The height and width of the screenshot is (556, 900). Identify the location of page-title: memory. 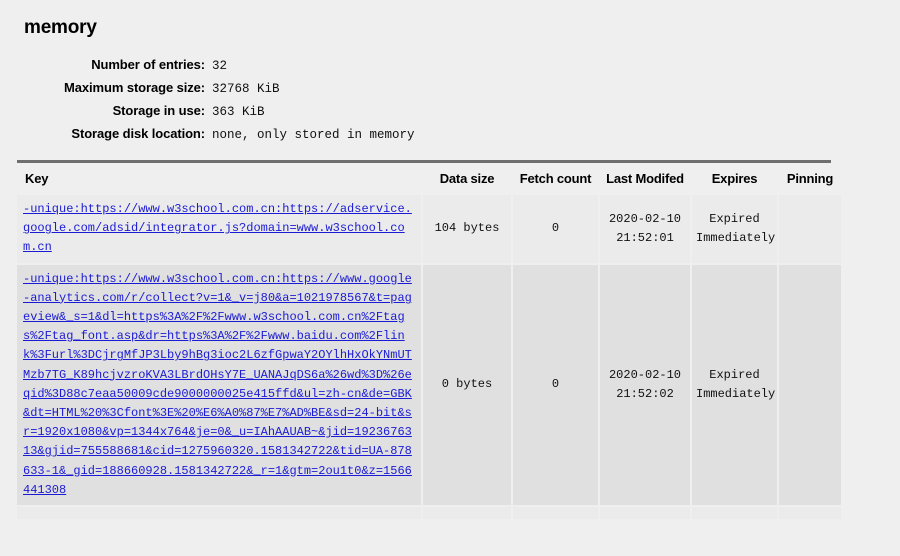
(60, 27).